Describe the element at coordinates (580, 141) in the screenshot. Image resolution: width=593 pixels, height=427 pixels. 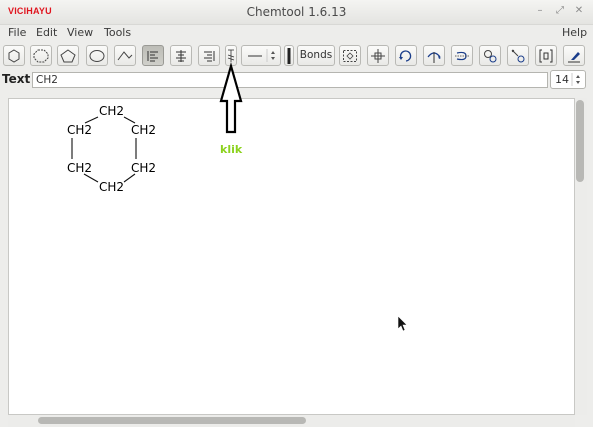
I see `vertical-scroll-thumb` at that location.